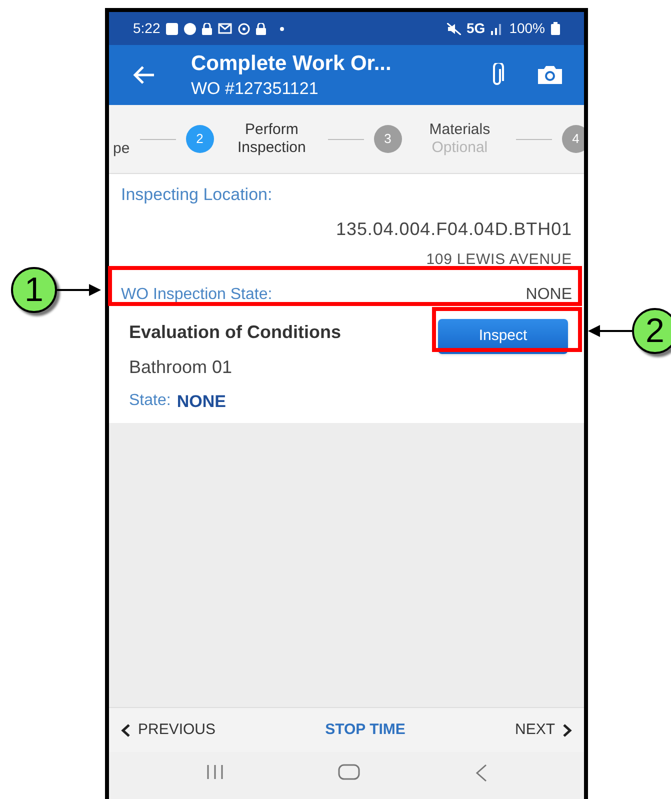  I want to click on battery-icon, so click(555, 28).